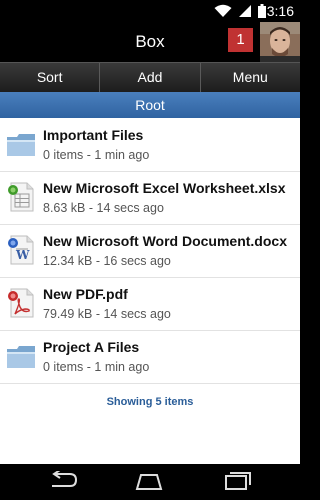 The height and width of the screenshot is (500, 320). I want to click on toolbar: Sort Add Menu, so click(150, 77).